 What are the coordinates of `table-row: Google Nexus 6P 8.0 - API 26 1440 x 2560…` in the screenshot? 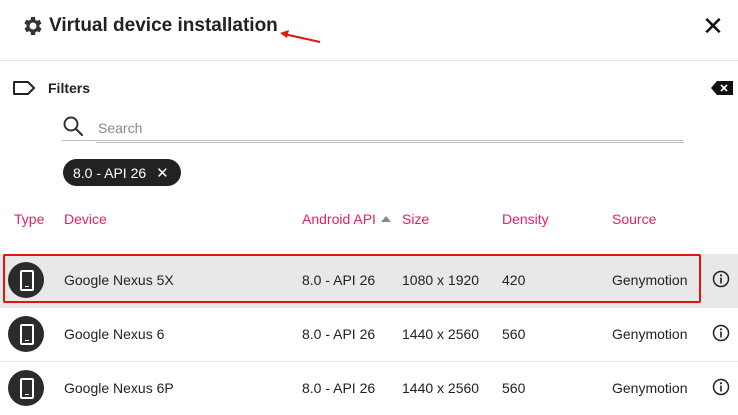 It's located at (369, 388).